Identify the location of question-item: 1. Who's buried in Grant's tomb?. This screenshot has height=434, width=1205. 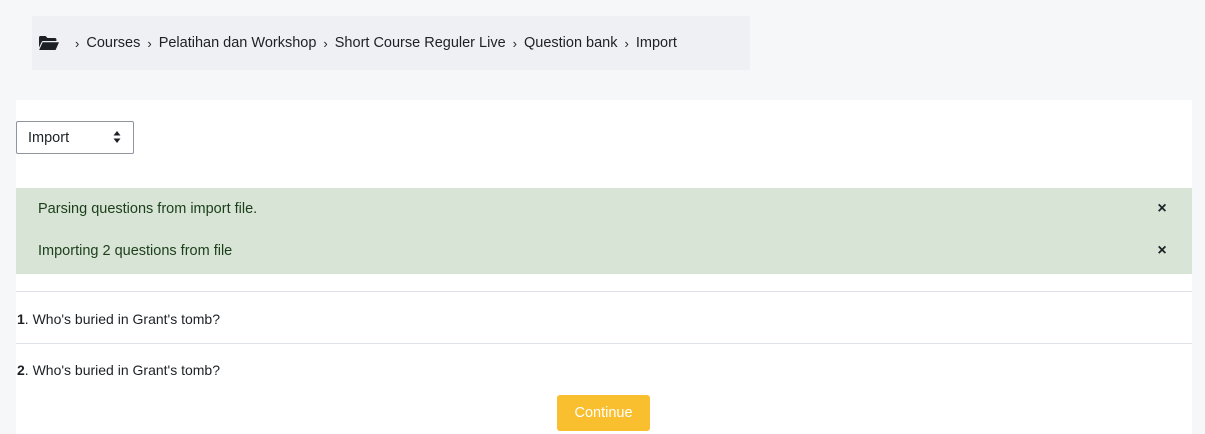
(118, 319).